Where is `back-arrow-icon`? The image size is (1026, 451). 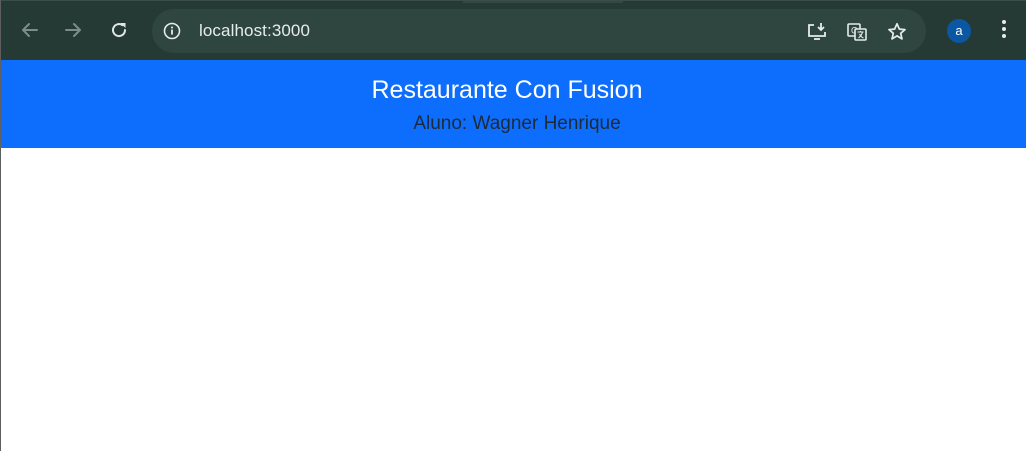 back-arrow-icon is located at coordinates (30, 30).